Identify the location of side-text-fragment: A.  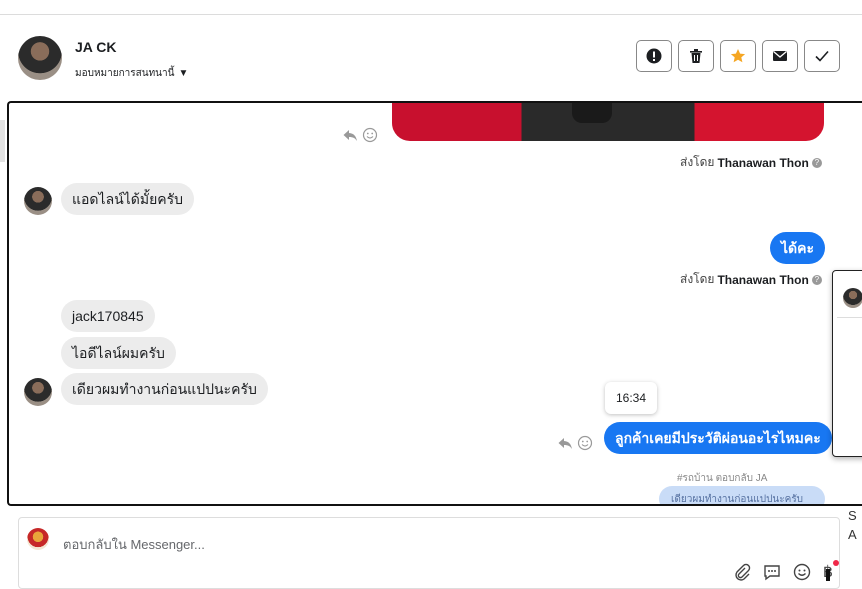
(852, 534).